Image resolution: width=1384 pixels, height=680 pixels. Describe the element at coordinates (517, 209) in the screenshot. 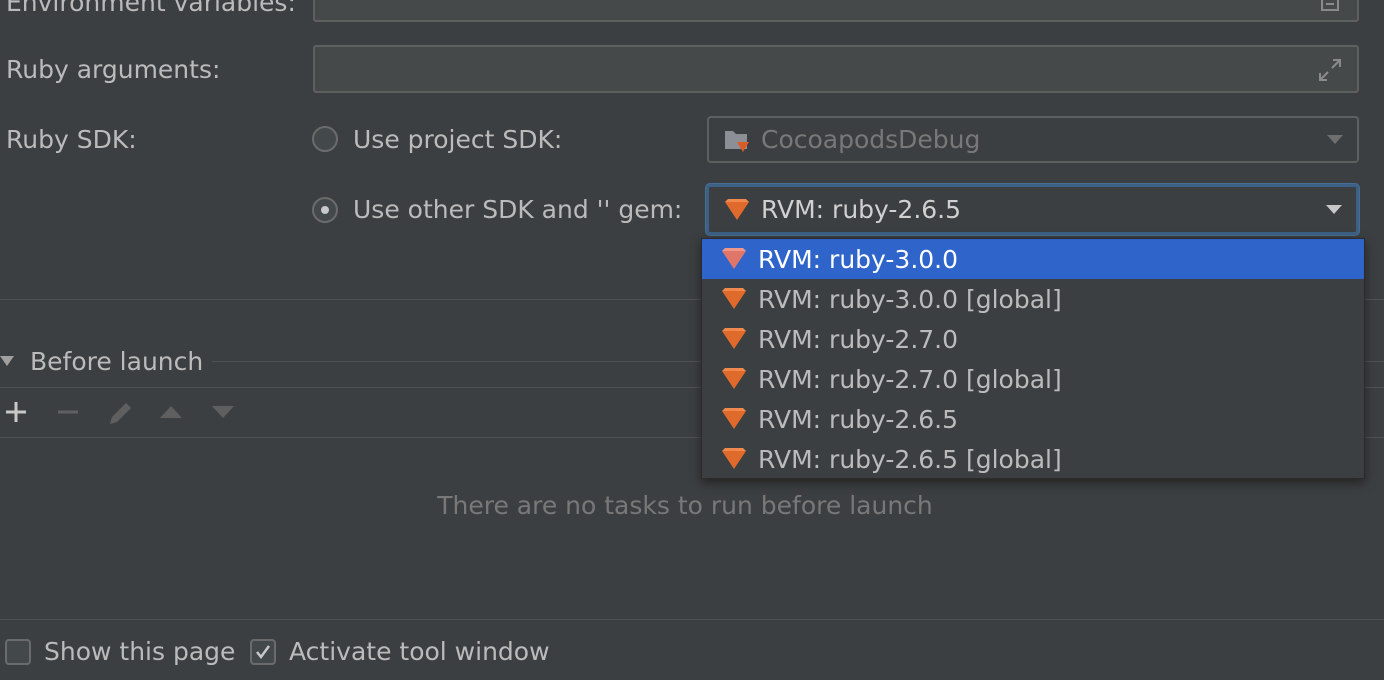

I see `use-other-sdk-label: Use other SDK and '' gem:` at that location.